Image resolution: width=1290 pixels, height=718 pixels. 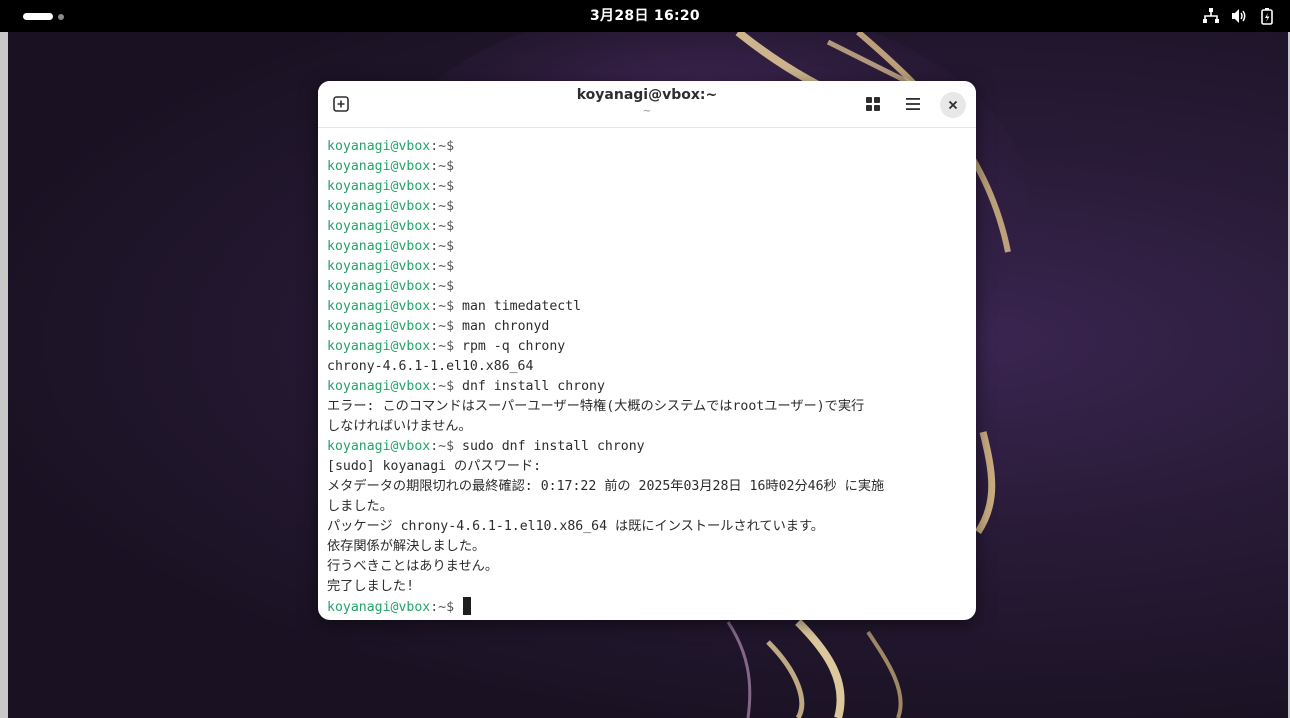 What do you see at coordinates (649, 347) in the screenshot?
I see `terminal-line: koyanagi@vbox:~$ rpm -q chrony` at bounding box center [649, 347].